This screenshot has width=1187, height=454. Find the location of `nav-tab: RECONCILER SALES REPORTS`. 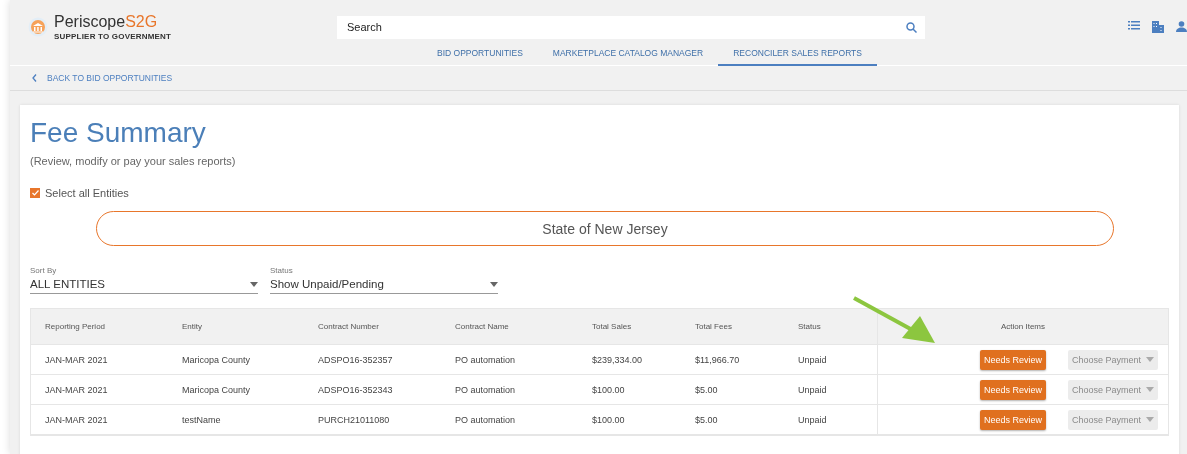

nav-tab: RECONCILER SALES REPORTS is located at coordinates (797, 57).